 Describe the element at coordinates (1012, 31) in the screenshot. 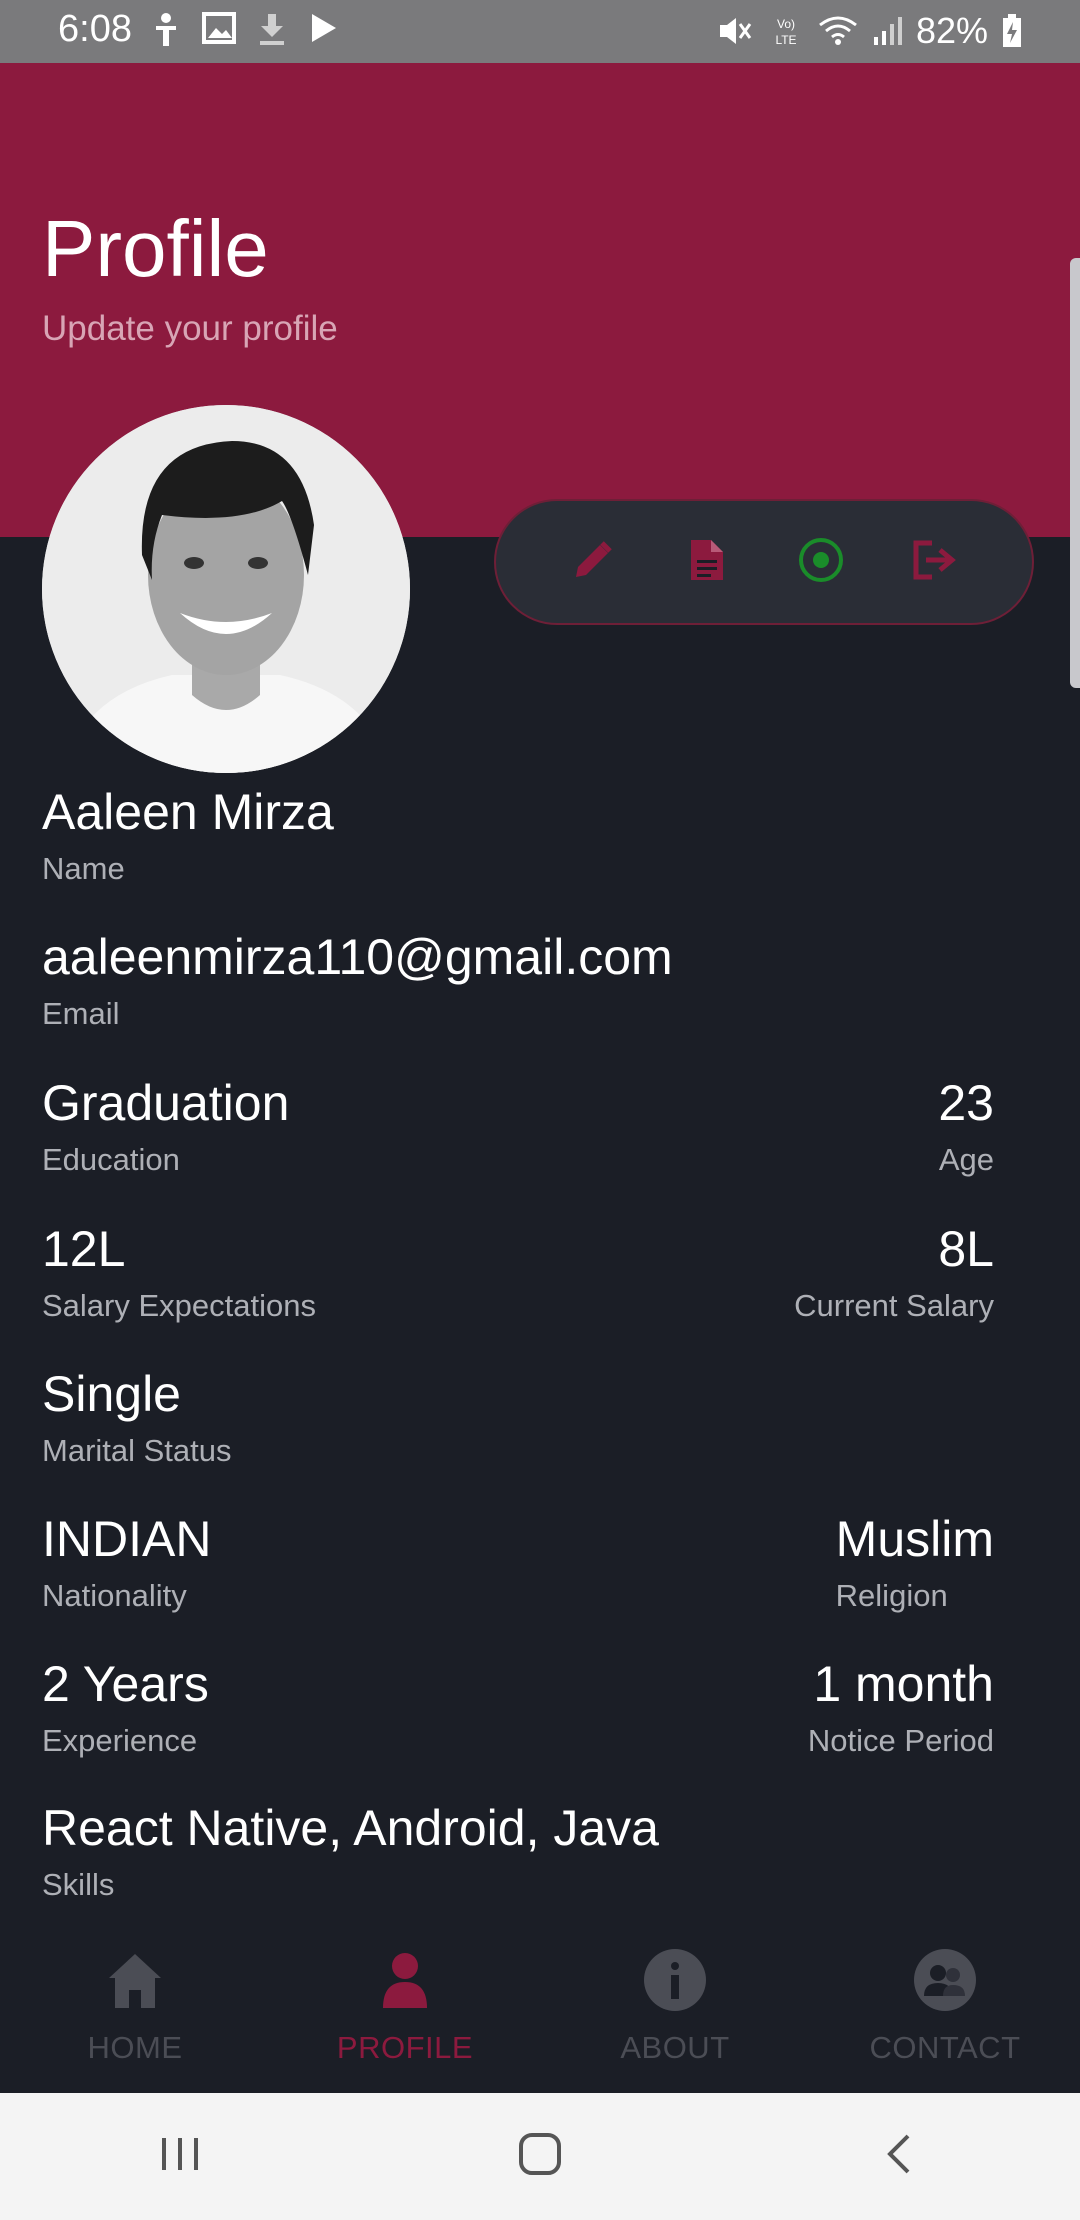

I see `battery-charging-icon` at that location.